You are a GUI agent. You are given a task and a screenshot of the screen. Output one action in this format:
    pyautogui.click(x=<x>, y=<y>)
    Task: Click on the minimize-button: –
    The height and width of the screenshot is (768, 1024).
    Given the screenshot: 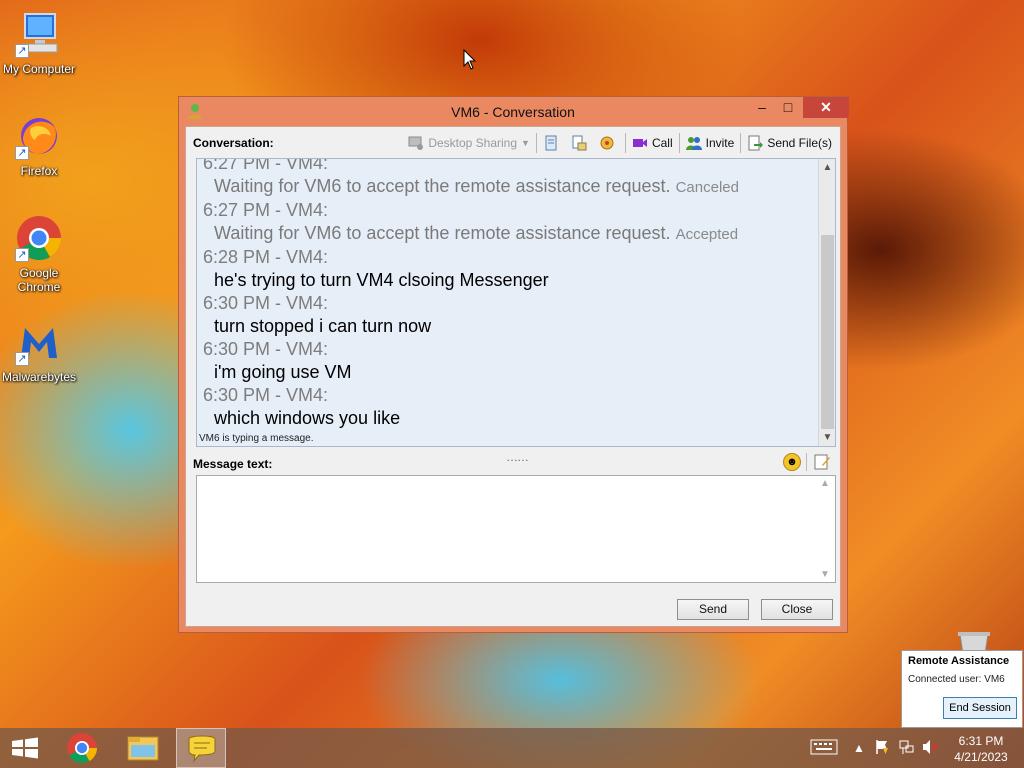 What is the action you would take?
    pyautogui.click(x=762, y=107)
    